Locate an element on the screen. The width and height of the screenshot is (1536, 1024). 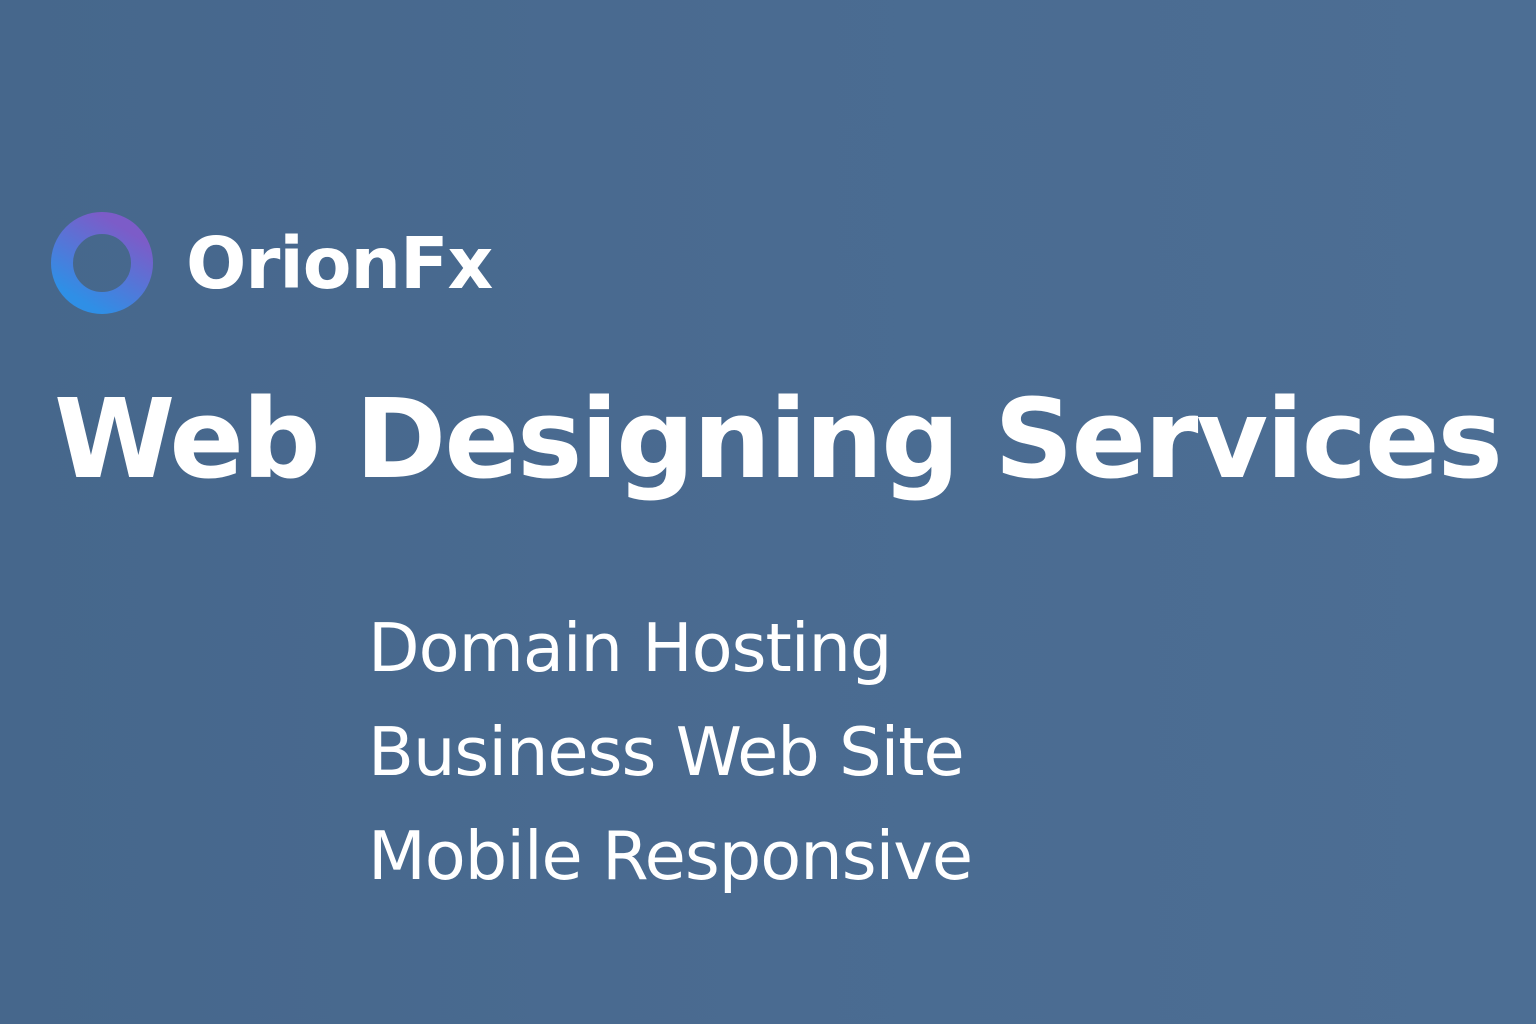
service-item: Business Web Site is located at coordinates (666, 752).